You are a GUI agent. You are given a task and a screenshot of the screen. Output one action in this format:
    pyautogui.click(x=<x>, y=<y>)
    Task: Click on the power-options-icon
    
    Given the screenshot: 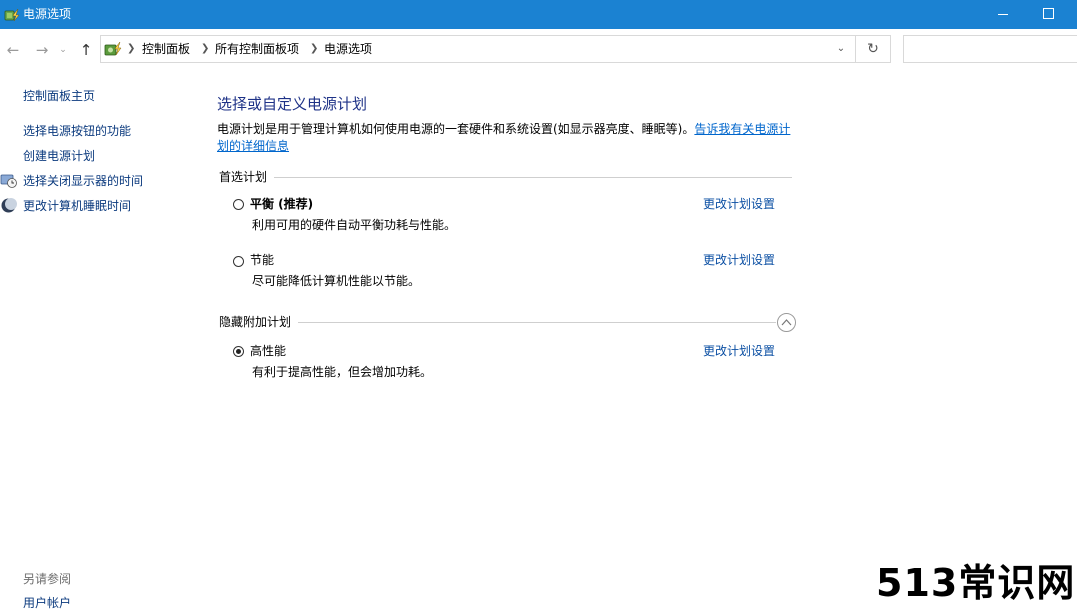 What is the action you would take?
    pyautogui.click(x=12, y=15)
    